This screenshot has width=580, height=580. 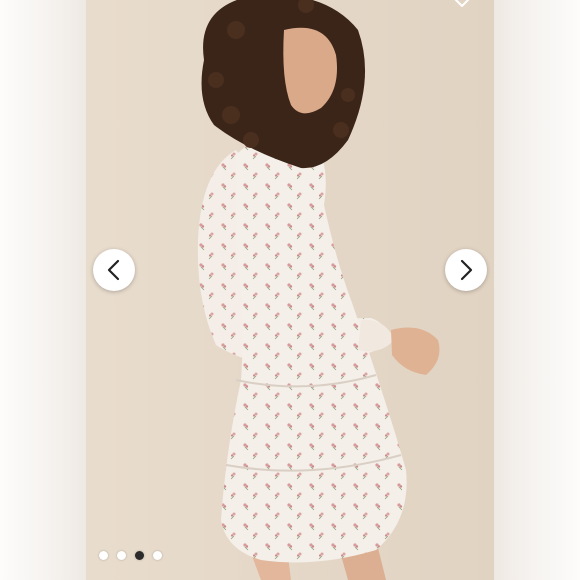 I want to click on right-blurred-edge, so click(x=537, y=290).